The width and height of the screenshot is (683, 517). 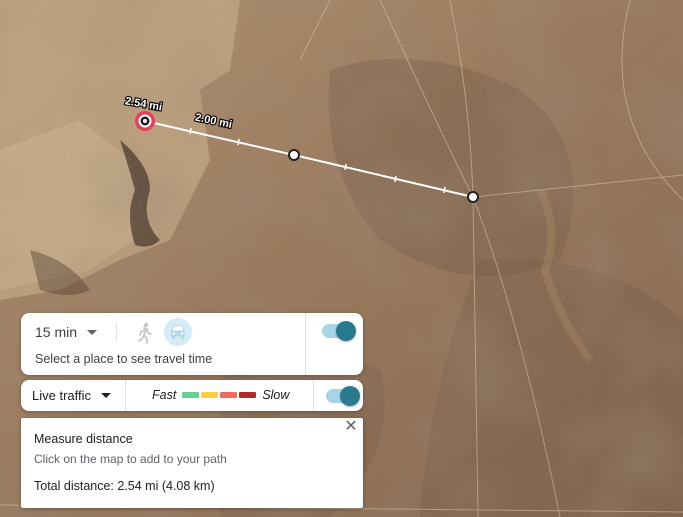 I want to click on measure-title: Measure distance, so click(x=83, y=439).